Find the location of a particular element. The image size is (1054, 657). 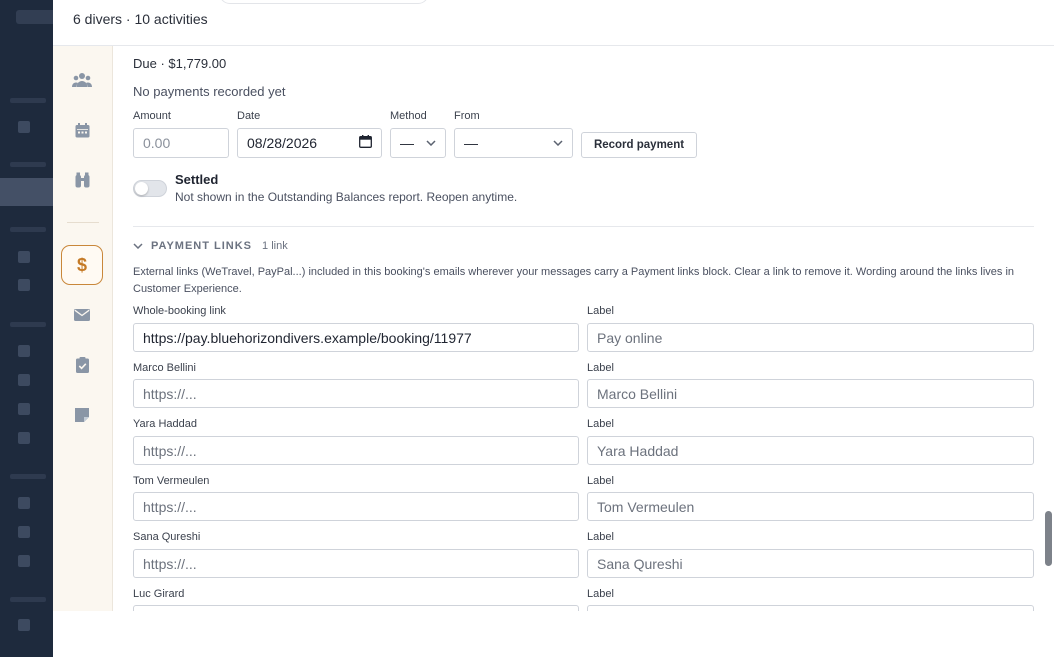

envelope-icon is located at coordinates (82, 315).